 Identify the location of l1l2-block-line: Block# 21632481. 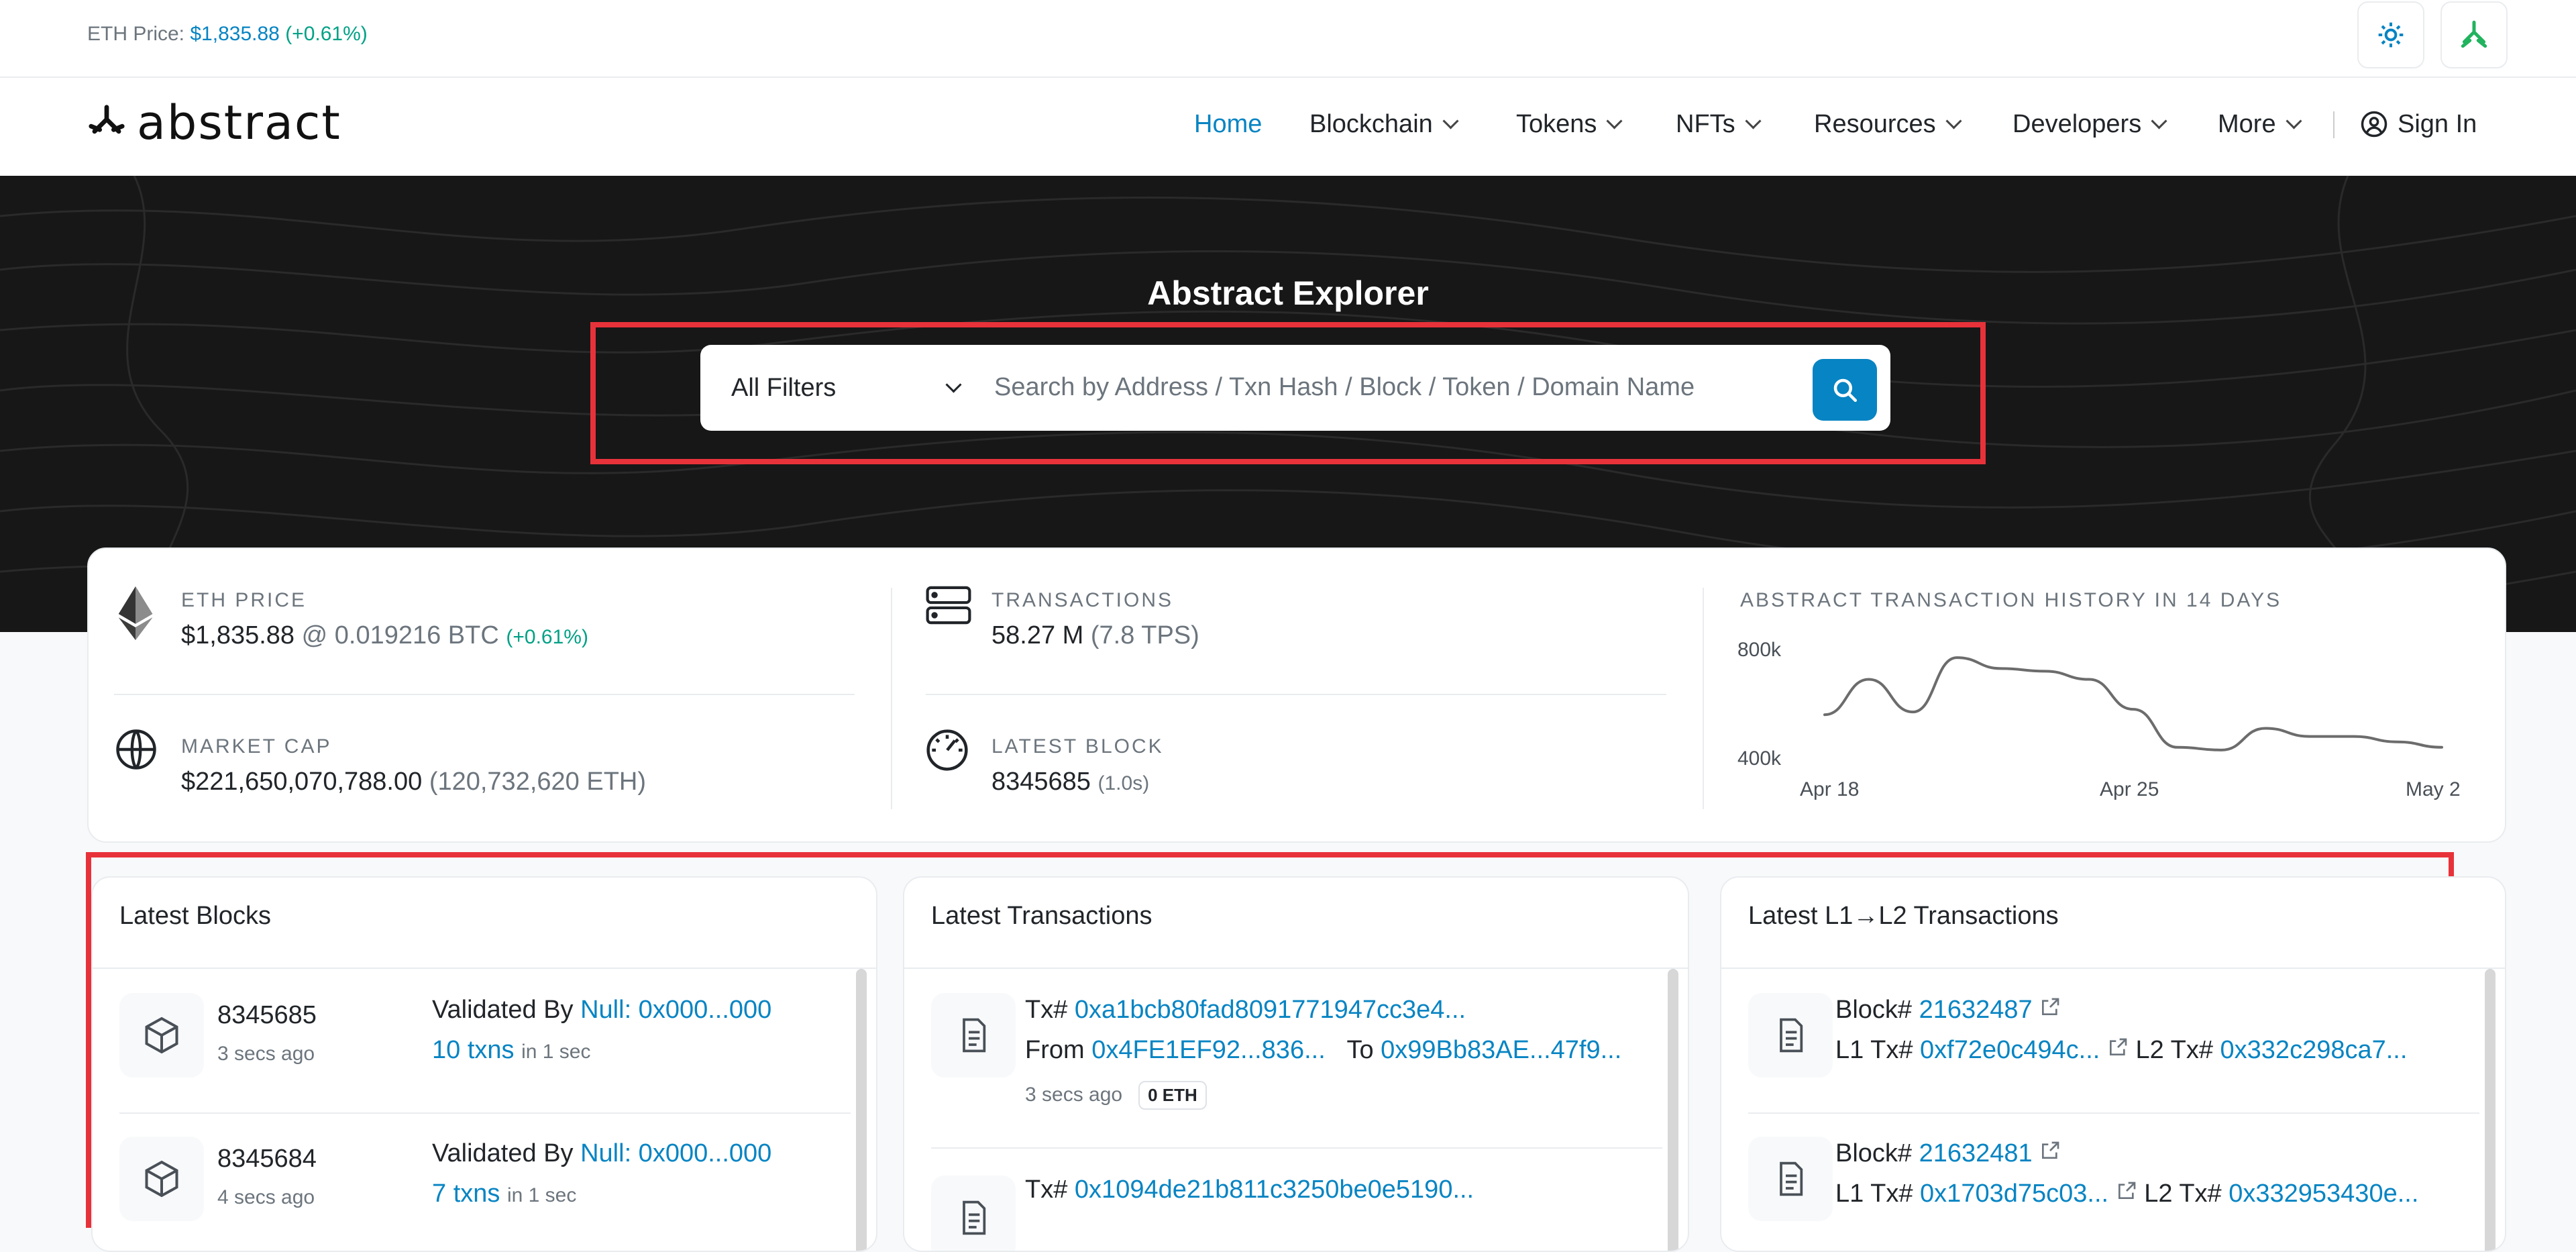
(1948, 1153).